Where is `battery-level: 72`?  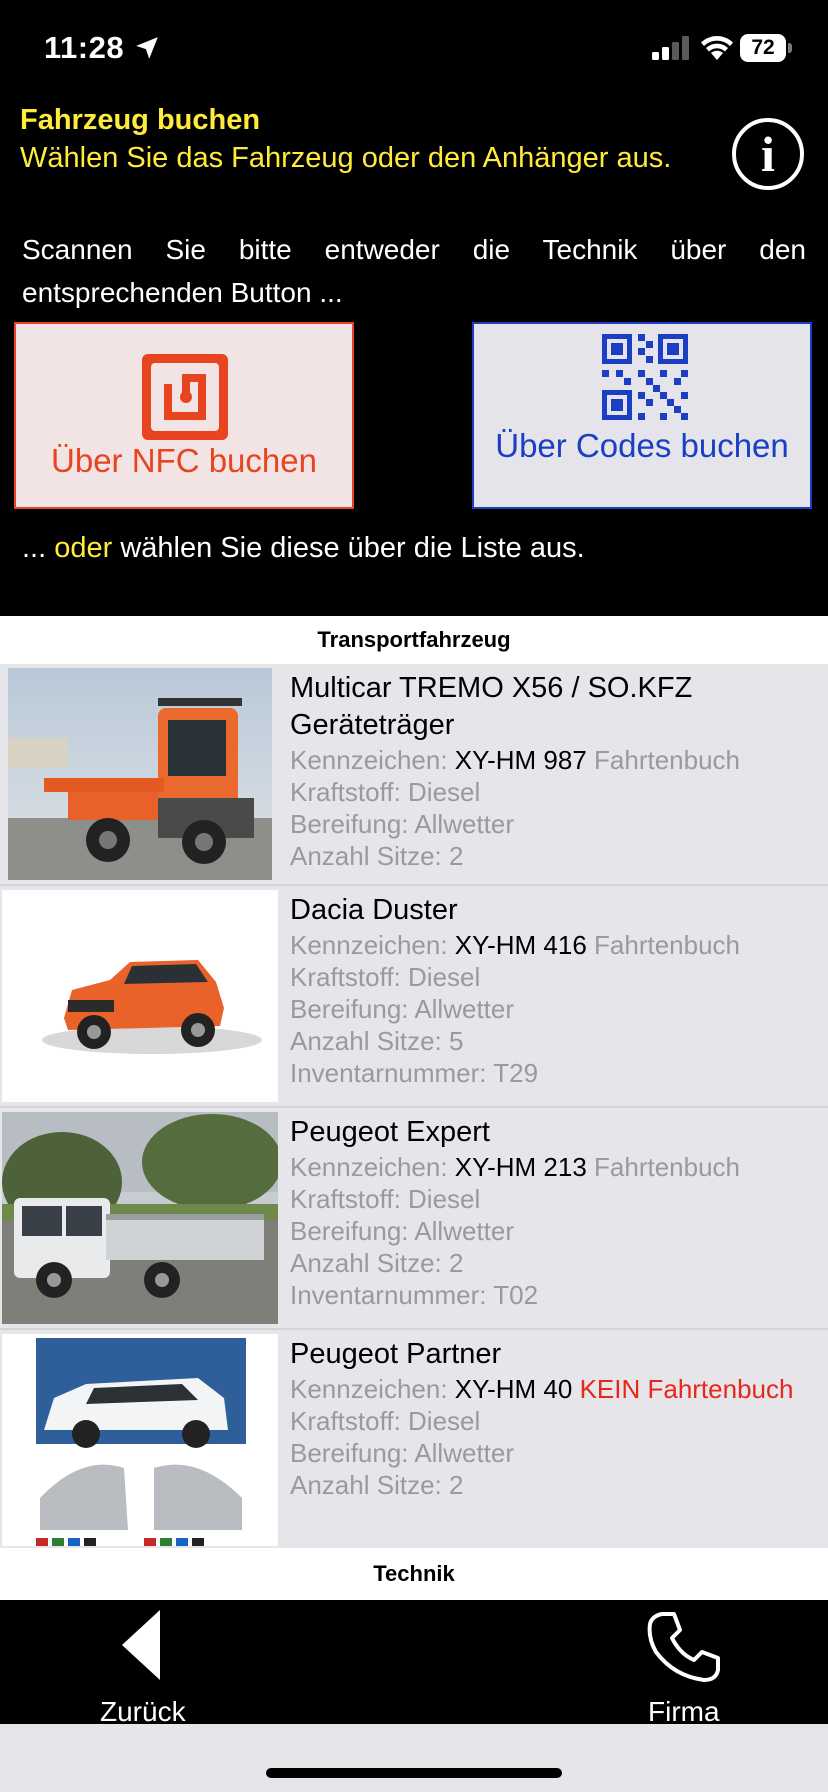 battery-level: 72 is located at coordinates (763, 48).